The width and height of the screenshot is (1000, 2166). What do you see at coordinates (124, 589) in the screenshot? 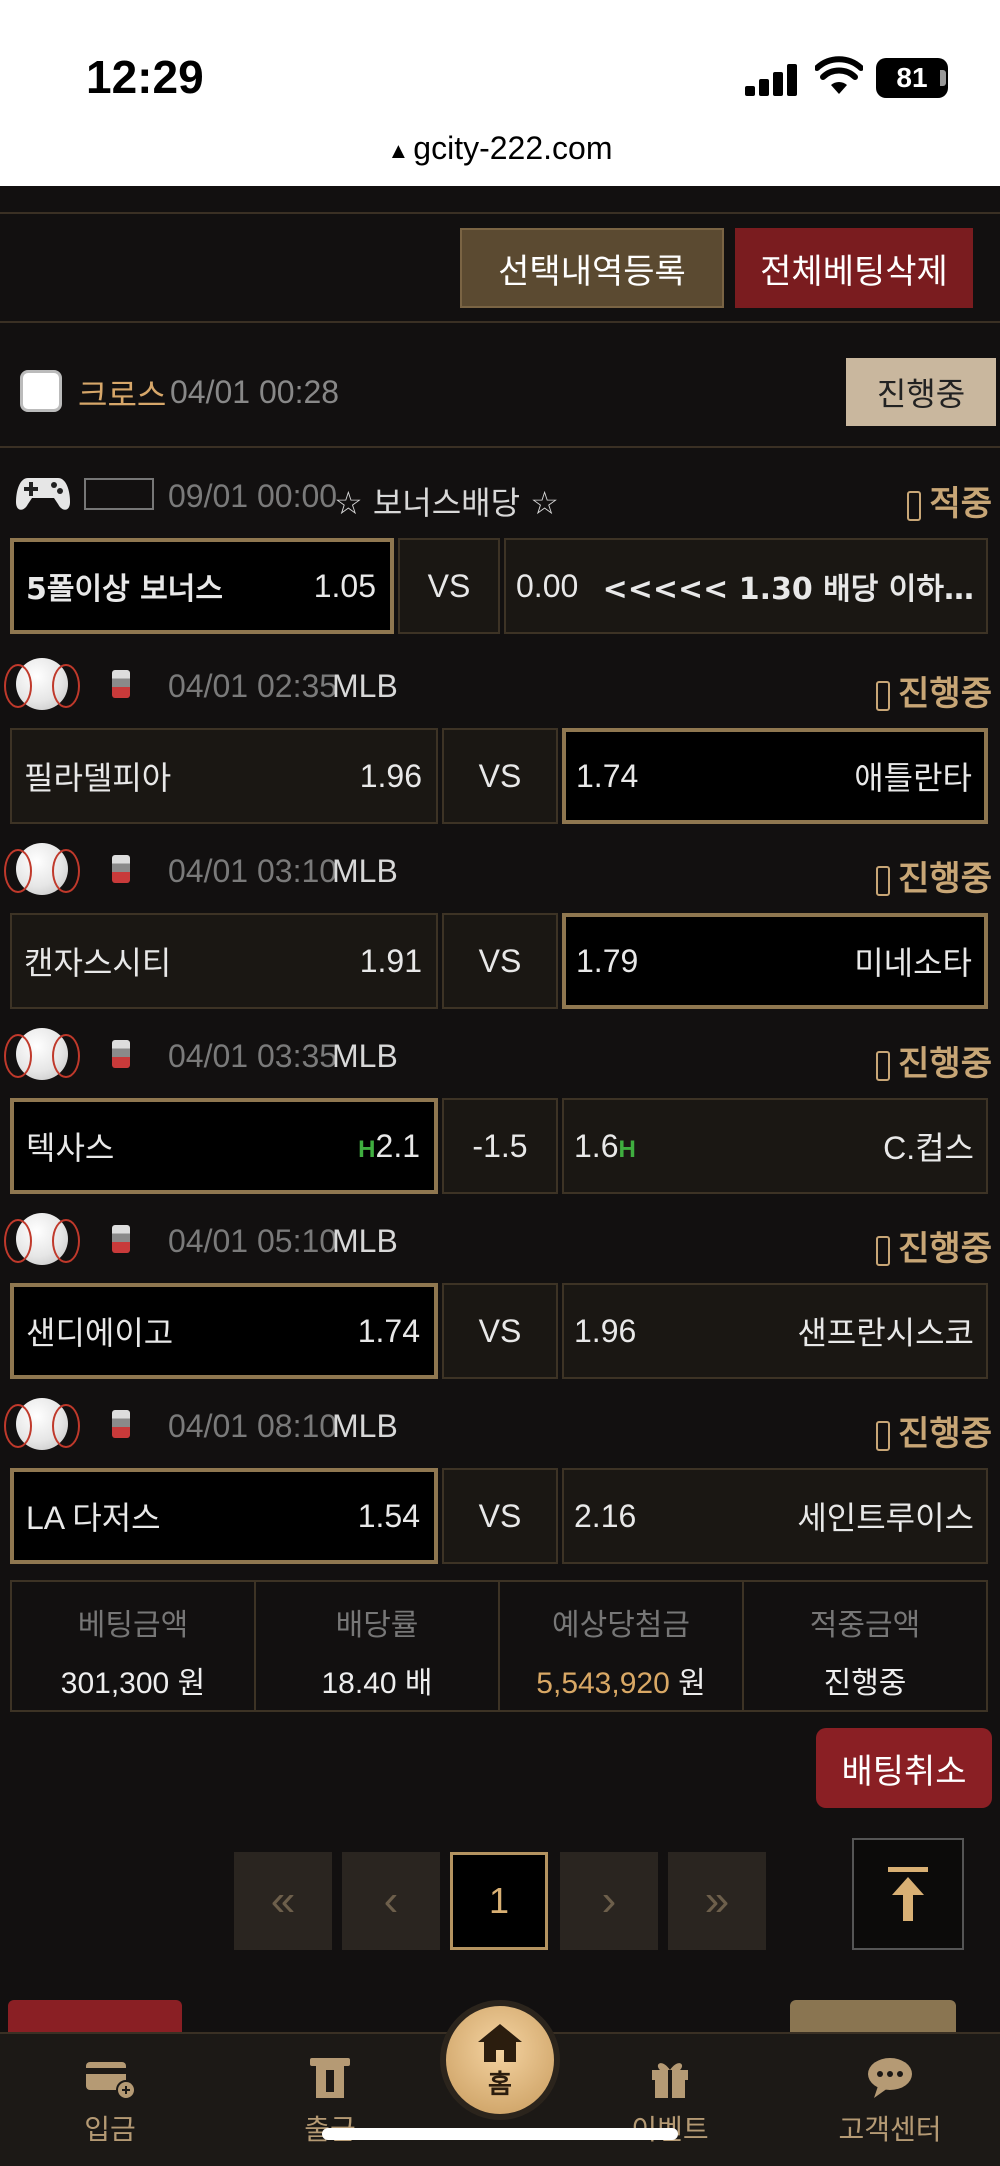
I see `team-name: 5폴이상 보너스` at bounding box center [124, 589].